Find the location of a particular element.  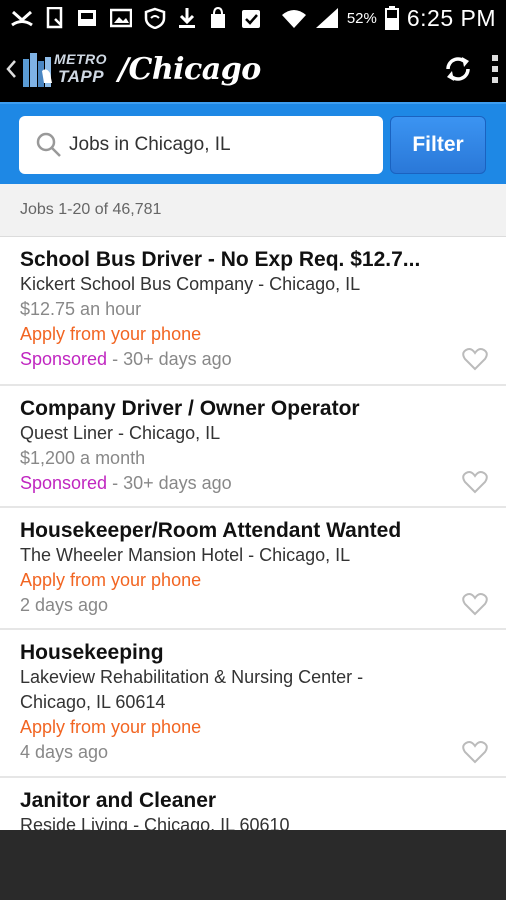

job-title: Janitor and Cleaner is located at coordinates (253, 800).